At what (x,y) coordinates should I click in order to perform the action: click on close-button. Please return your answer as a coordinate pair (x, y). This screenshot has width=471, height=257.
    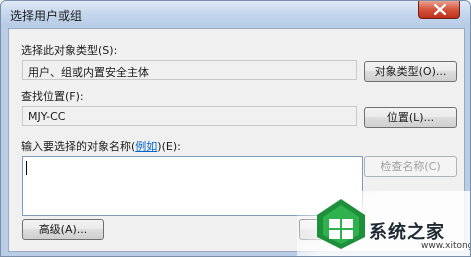
    Looking at the image, I should click on (439, 10).